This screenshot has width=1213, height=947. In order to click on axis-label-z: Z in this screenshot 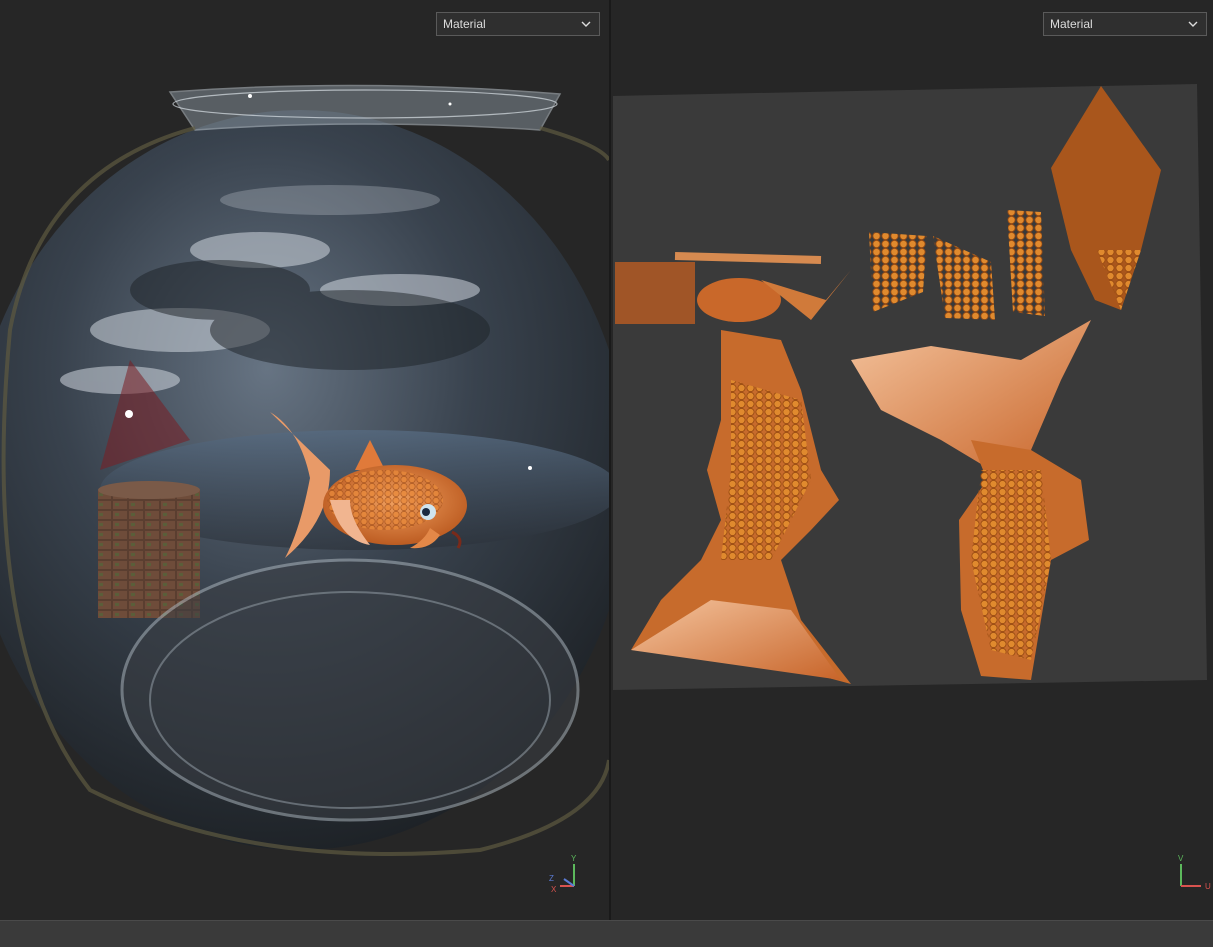, I will do `click(551, 878)`.